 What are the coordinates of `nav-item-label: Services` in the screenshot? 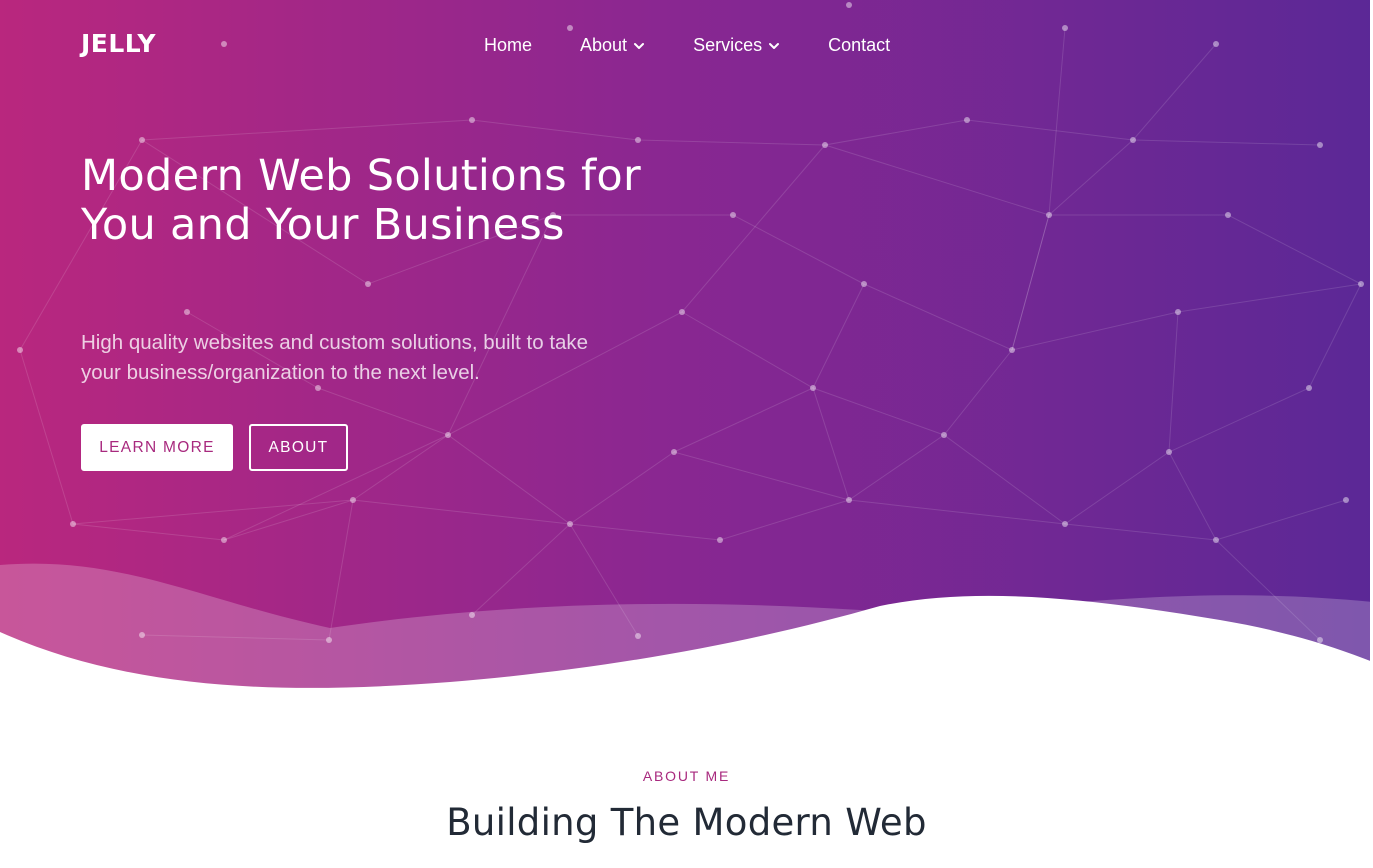 It's located at (728, 45).